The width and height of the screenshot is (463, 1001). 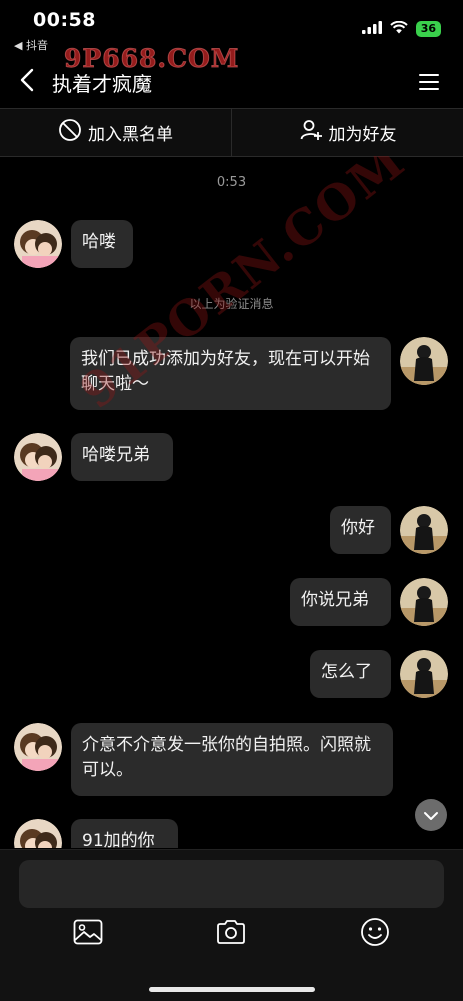 I want to click on image-button, so click(x=88, y=934).